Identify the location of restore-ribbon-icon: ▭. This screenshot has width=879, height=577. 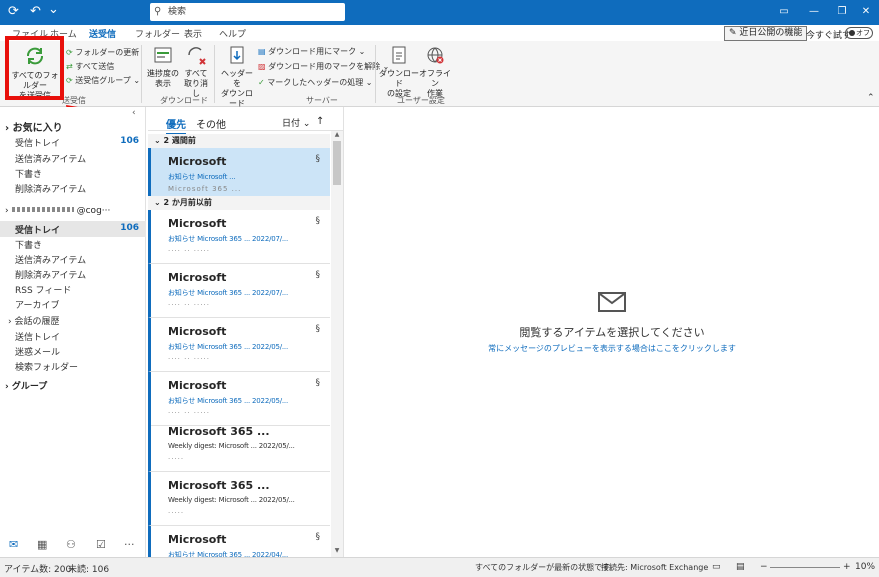
(784, 12).